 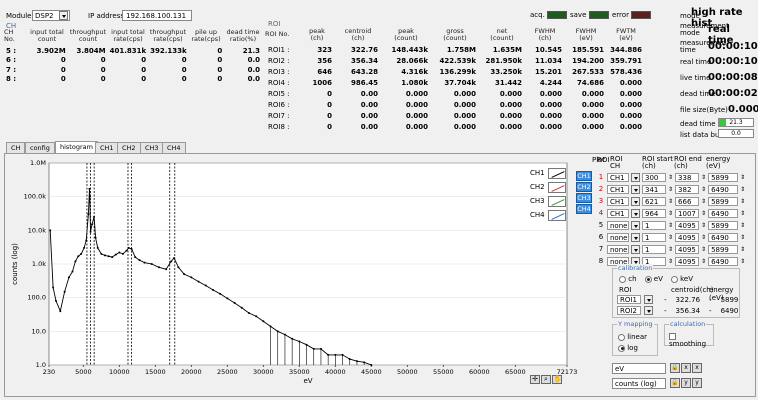 I want to click on x-axis-name-field: eV, so click(x=639, y=368).